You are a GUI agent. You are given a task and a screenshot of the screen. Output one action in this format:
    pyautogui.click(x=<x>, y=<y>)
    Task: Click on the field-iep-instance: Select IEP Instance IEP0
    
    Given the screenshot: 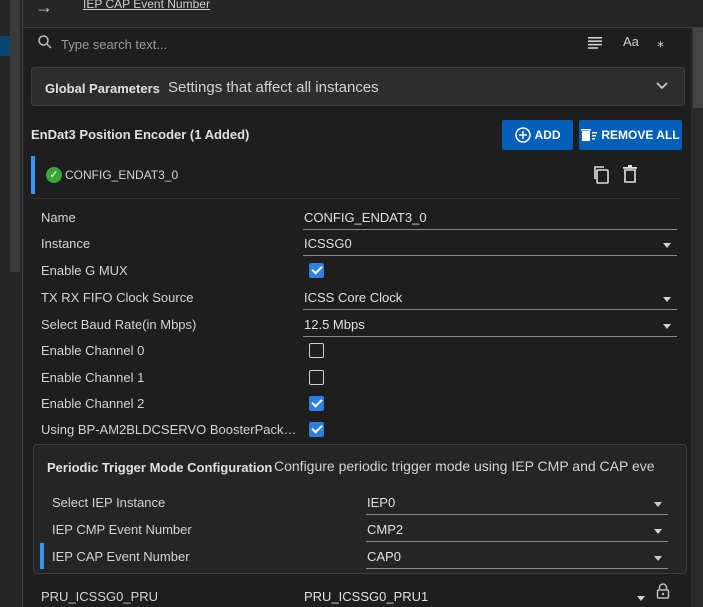 What is the action you would take?
    pyautogui.click(x=359, y=503)
    